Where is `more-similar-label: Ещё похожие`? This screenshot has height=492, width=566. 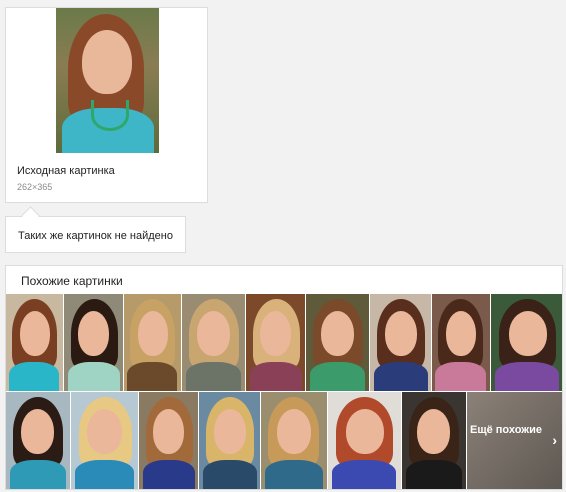
more-similar-label: Ещё похожие is located at coordinates (506, 430).